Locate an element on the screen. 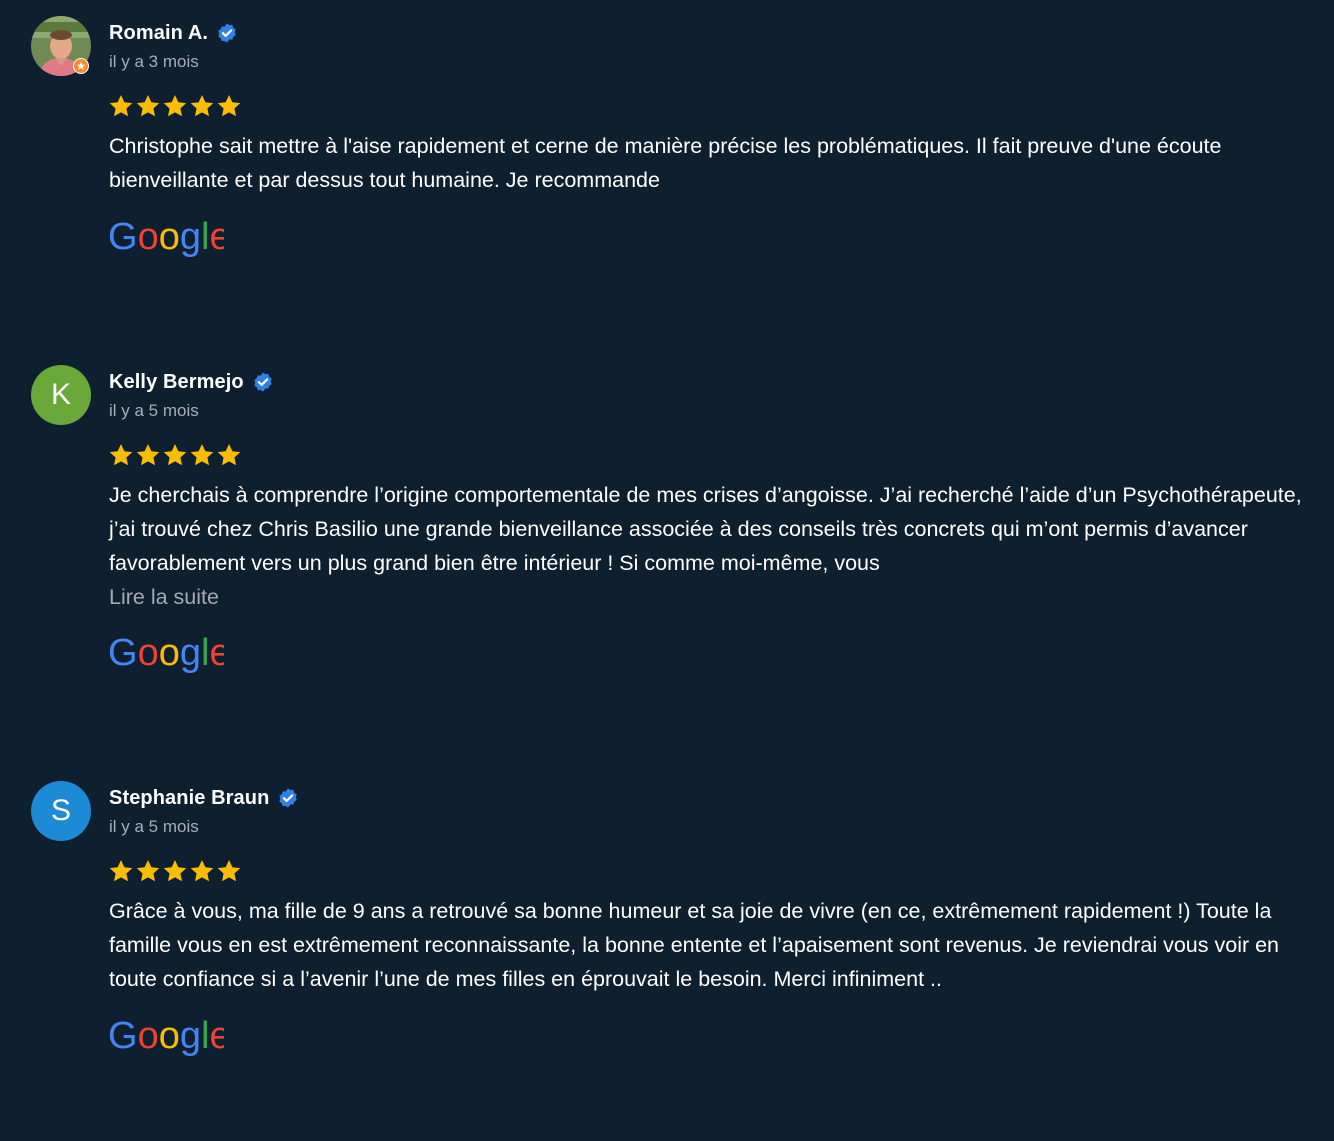 The height and width of the screenshot is (1141, 1334). avatar: K is located at coordinates (61, 395).